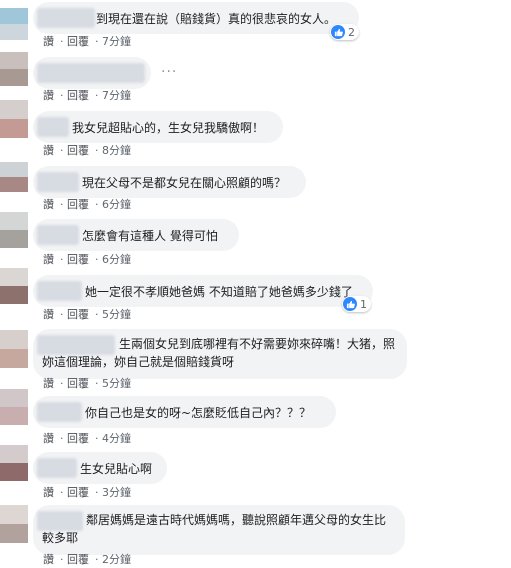 The width and height of the screenshot is (511, 568). What do you see at coordinates (116, 469) in the screenshot?
I see `comment-text: 生女兒貼心啊` at bounding box center [116, 469].